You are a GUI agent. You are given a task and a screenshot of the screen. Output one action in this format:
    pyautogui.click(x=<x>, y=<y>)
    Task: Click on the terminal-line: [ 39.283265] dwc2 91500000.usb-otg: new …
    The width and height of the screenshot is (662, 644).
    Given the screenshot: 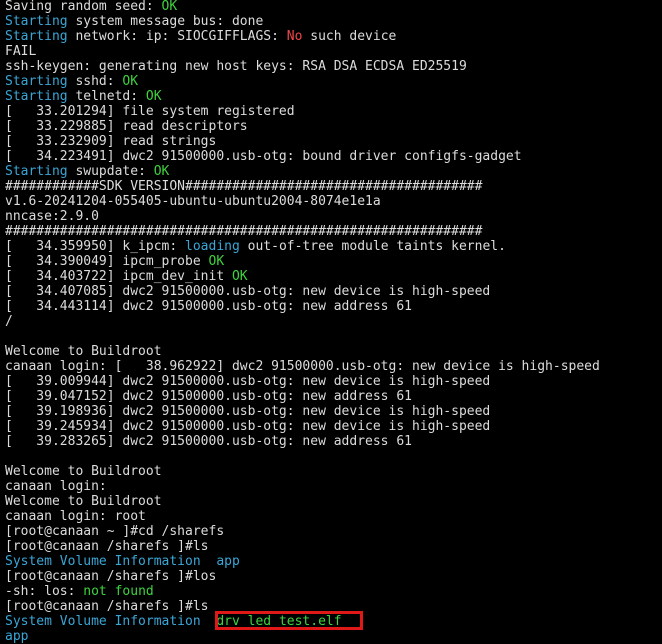 What is the action you would take?
    pyautogui.click(x=333, y=441)
    